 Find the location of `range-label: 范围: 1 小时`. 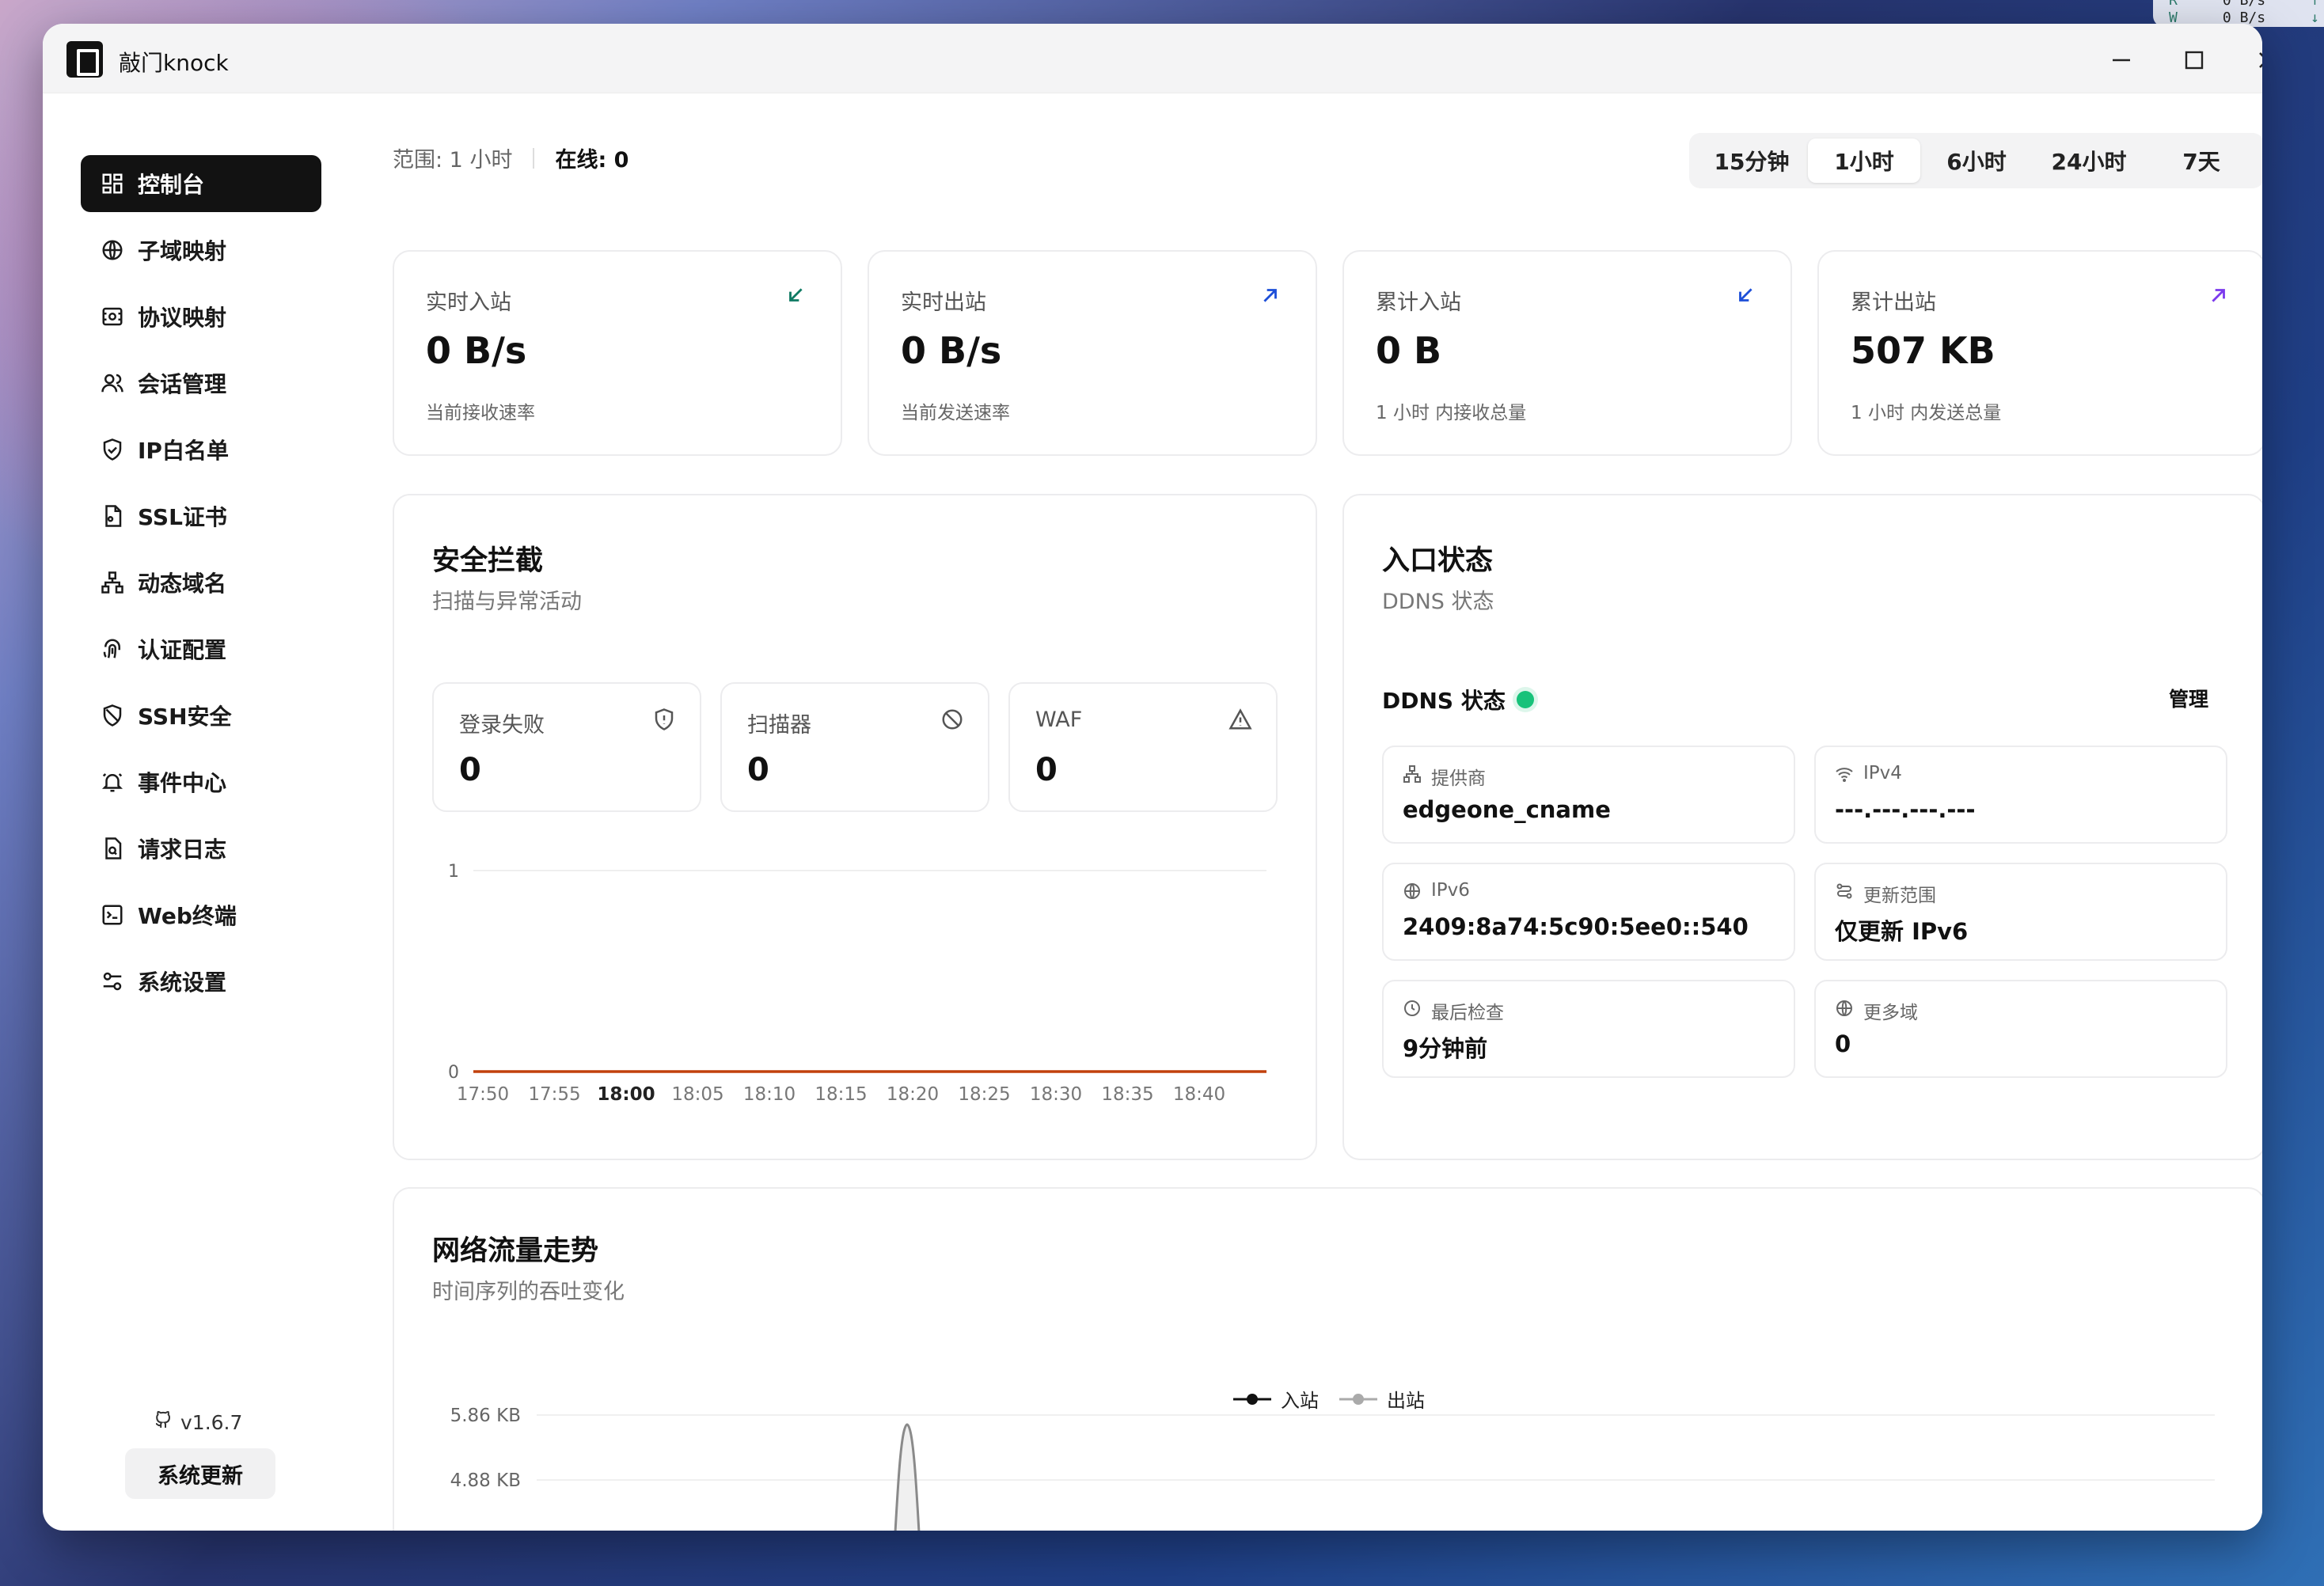

range-label: 范围: 1 小时 is located at coordinates (453, 160).